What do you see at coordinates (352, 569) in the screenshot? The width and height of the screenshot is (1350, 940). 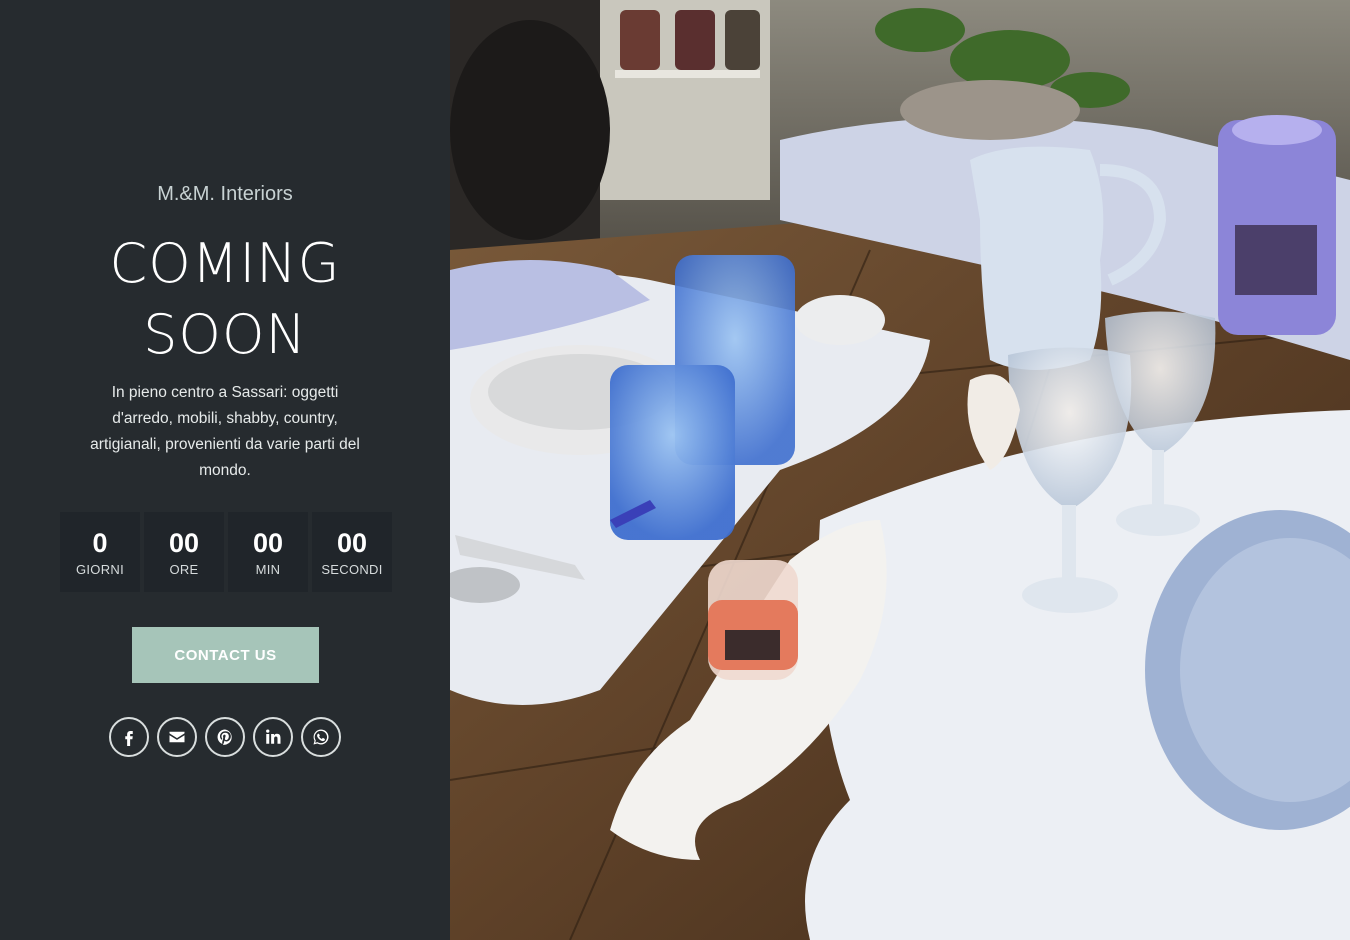 I see `countdown-label: SECONDI` at bounding box center [352, 569].